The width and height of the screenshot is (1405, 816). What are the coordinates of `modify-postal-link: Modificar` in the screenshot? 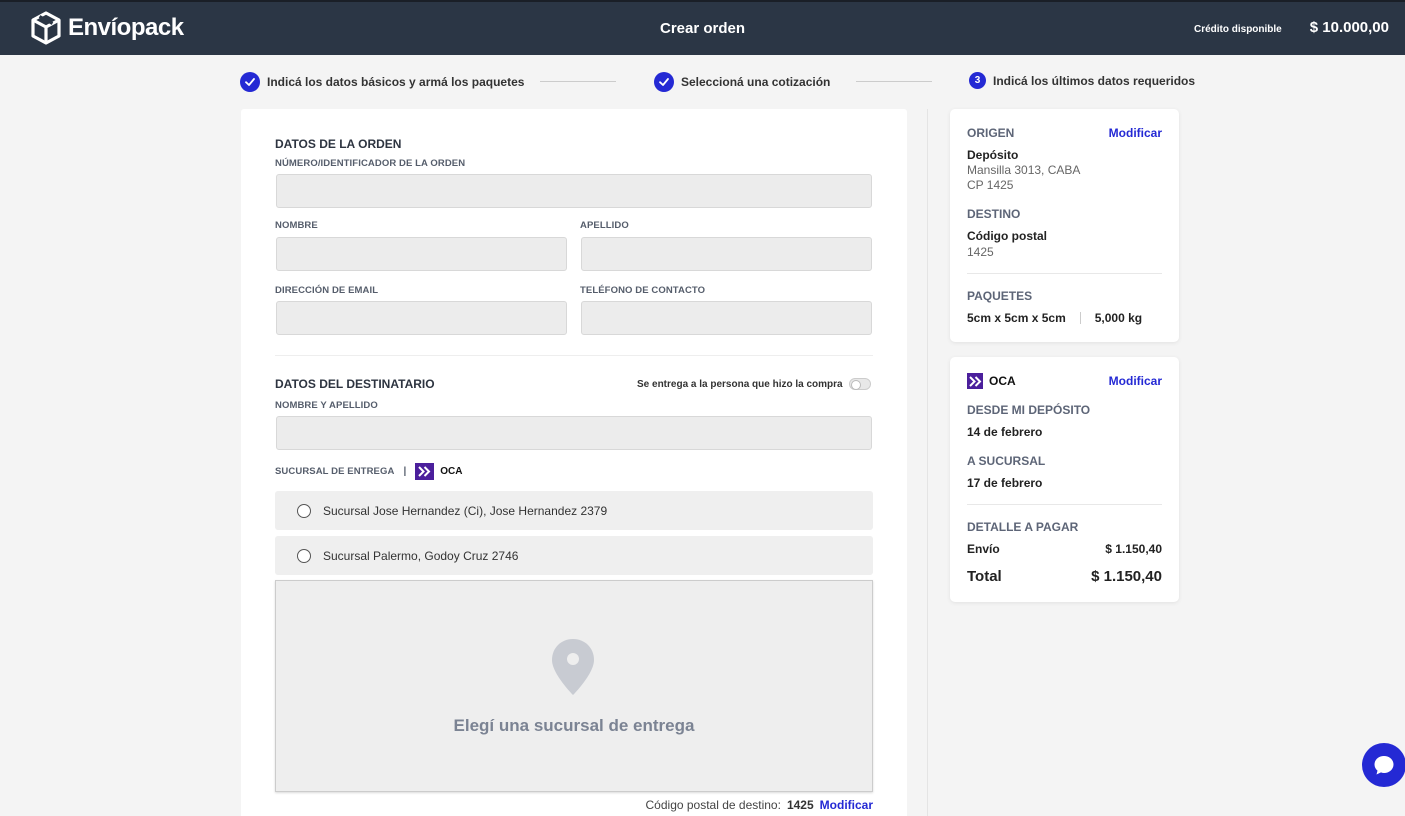 It's located at (846, 805).